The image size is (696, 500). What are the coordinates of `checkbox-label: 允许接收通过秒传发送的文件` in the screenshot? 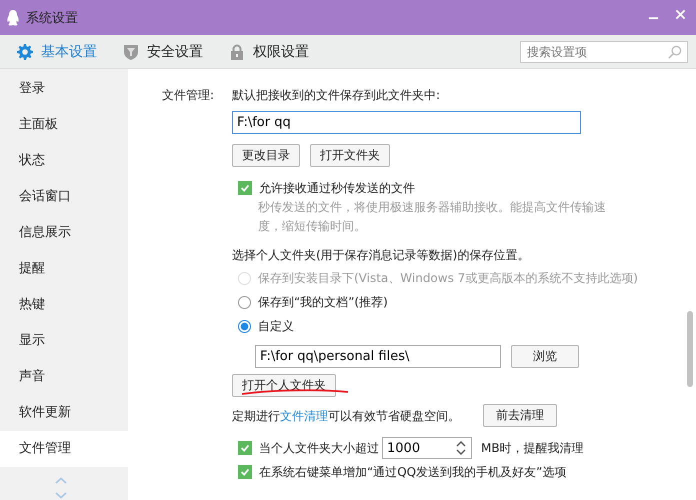 It's located at (337, 188).